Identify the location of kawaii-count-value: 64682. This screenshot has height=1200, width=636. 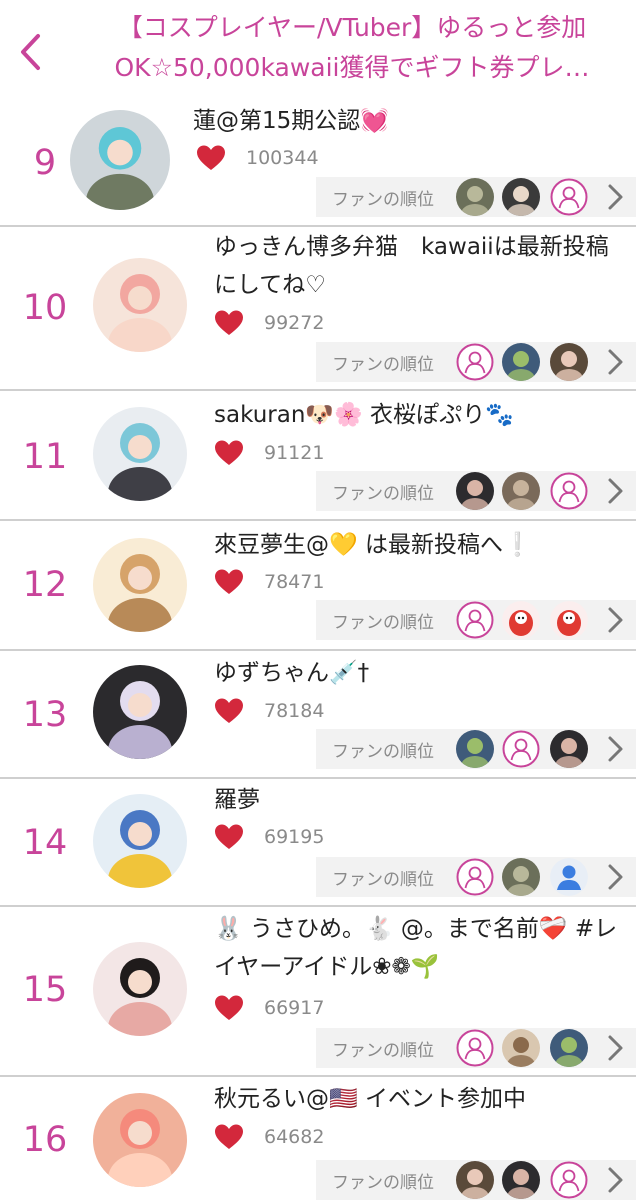
(294, 1137).